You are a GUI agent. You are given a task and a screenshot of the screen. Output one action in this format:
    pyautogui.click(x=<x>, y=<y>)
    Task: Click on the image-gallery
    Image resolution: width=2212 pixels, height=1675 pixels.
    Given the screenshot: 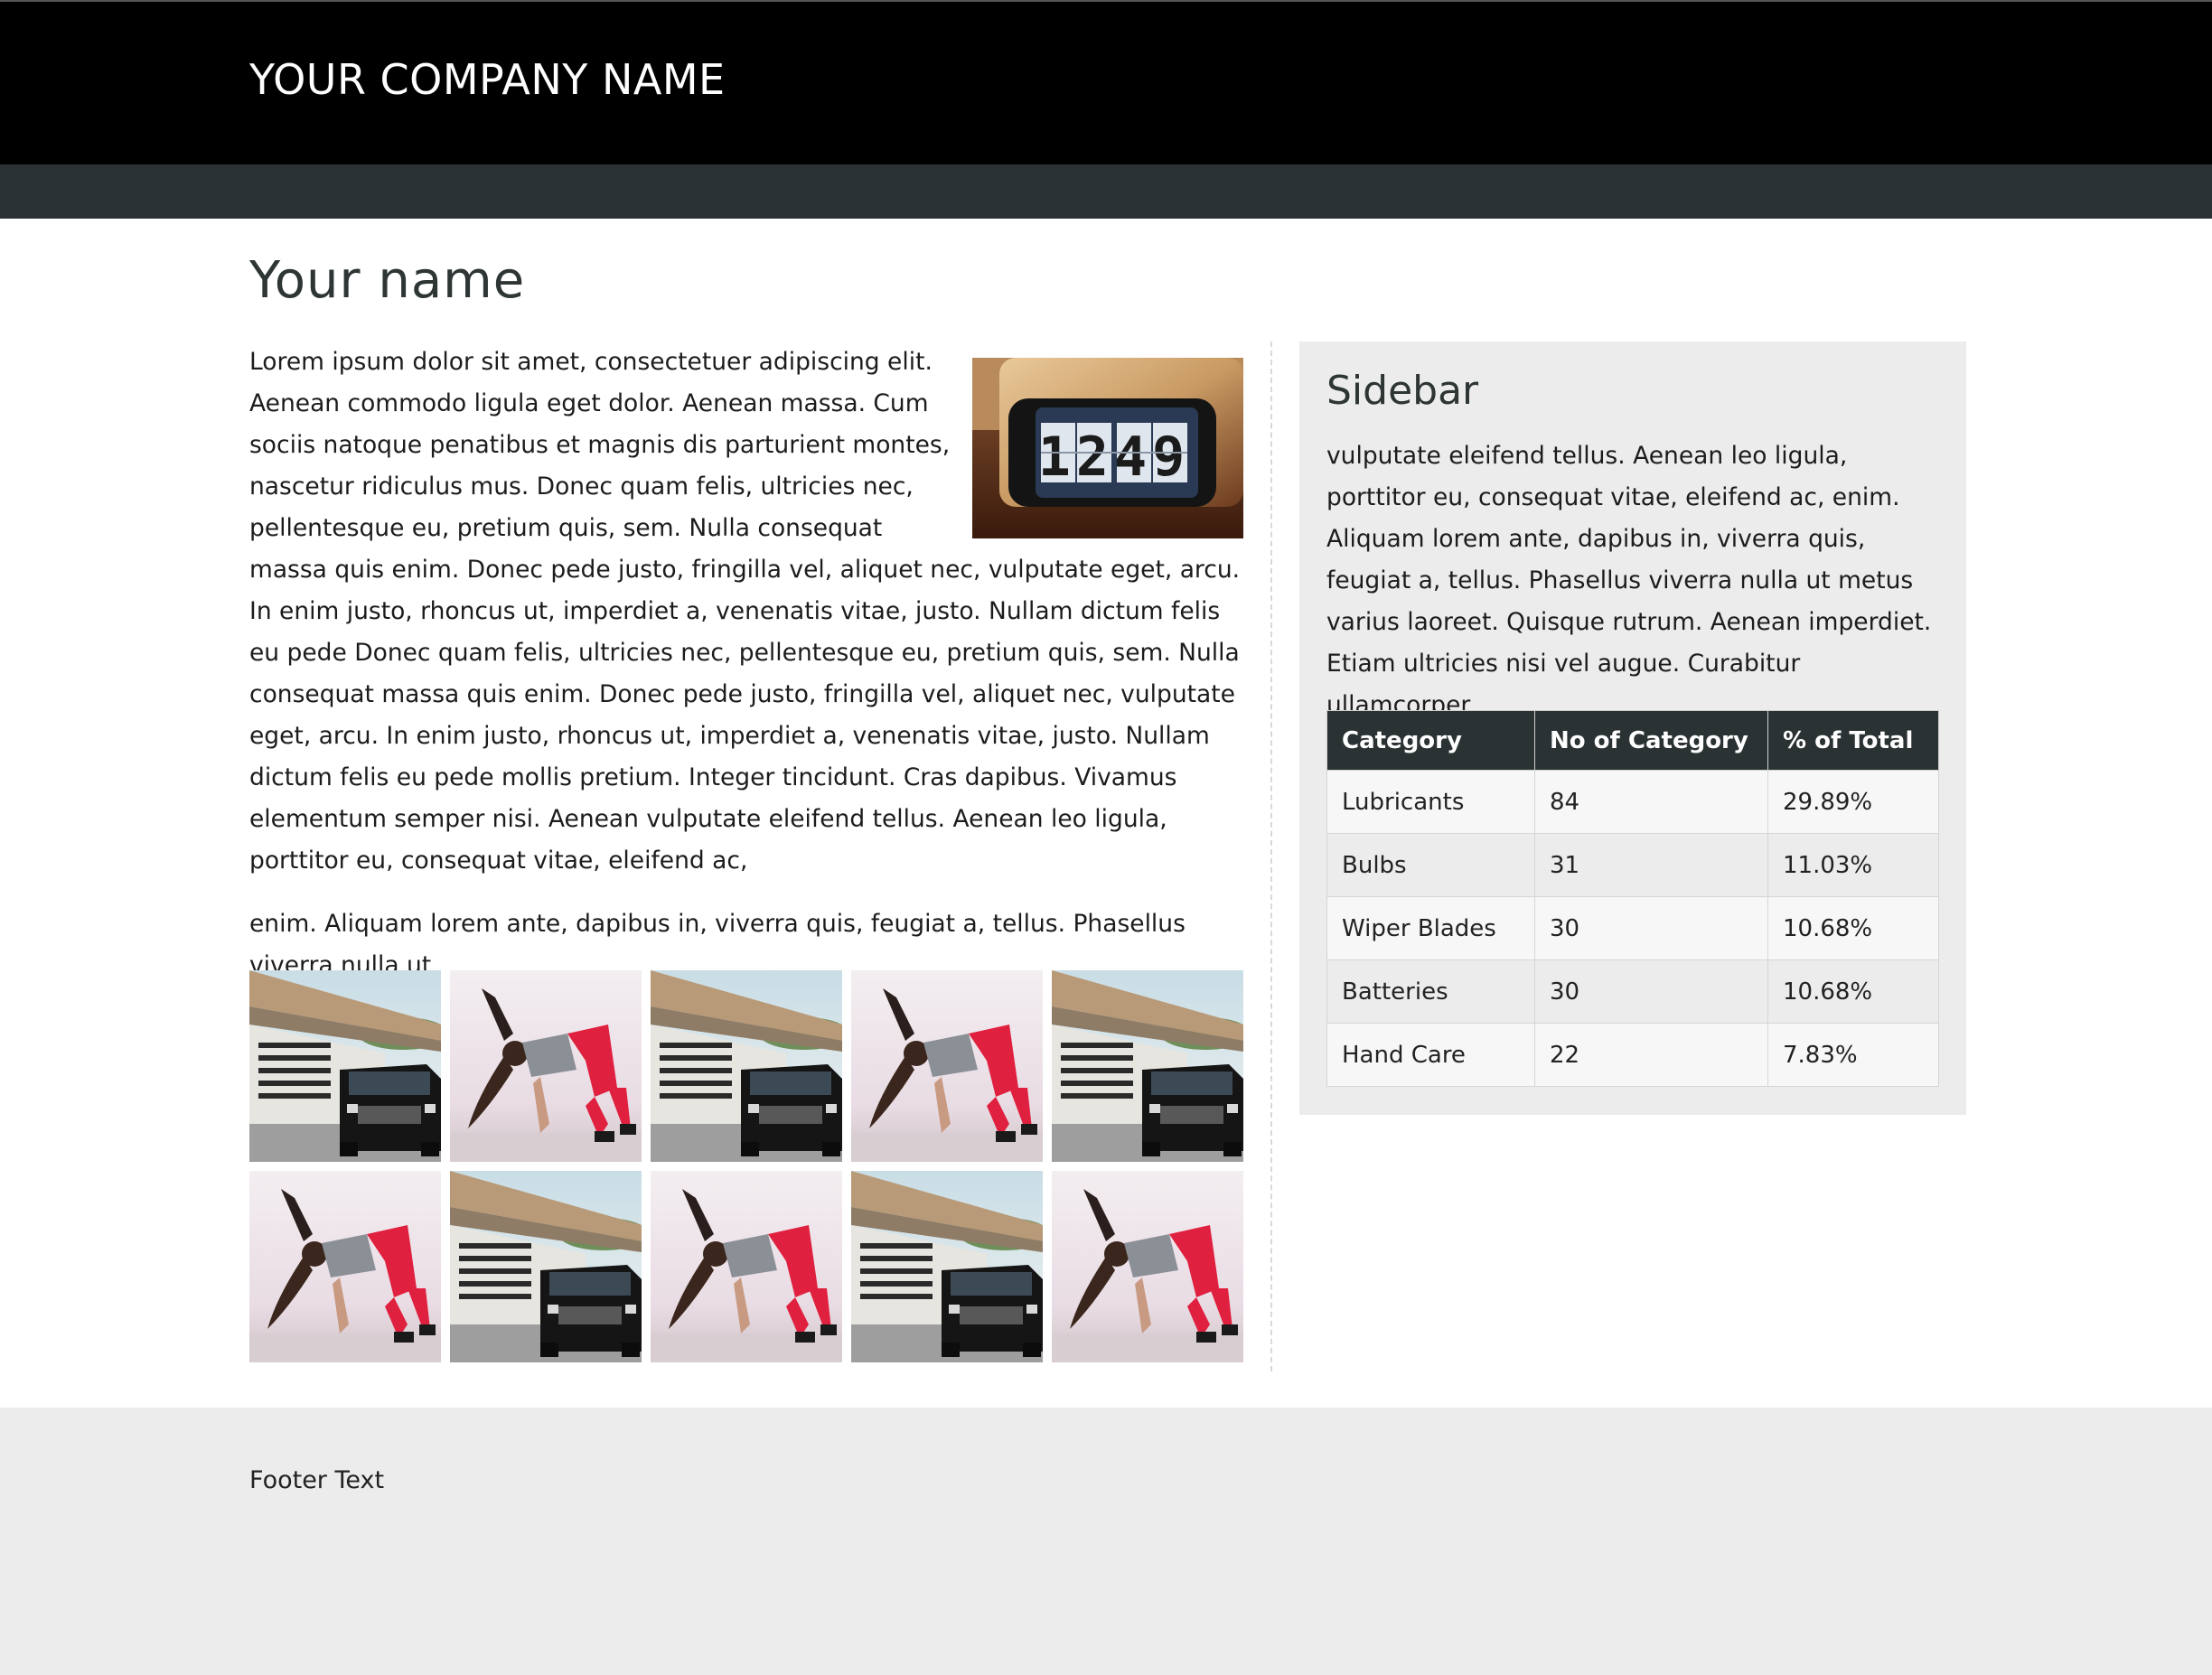 What is the action you would take?
    pyautogui.click(x=746, y=1166)
    